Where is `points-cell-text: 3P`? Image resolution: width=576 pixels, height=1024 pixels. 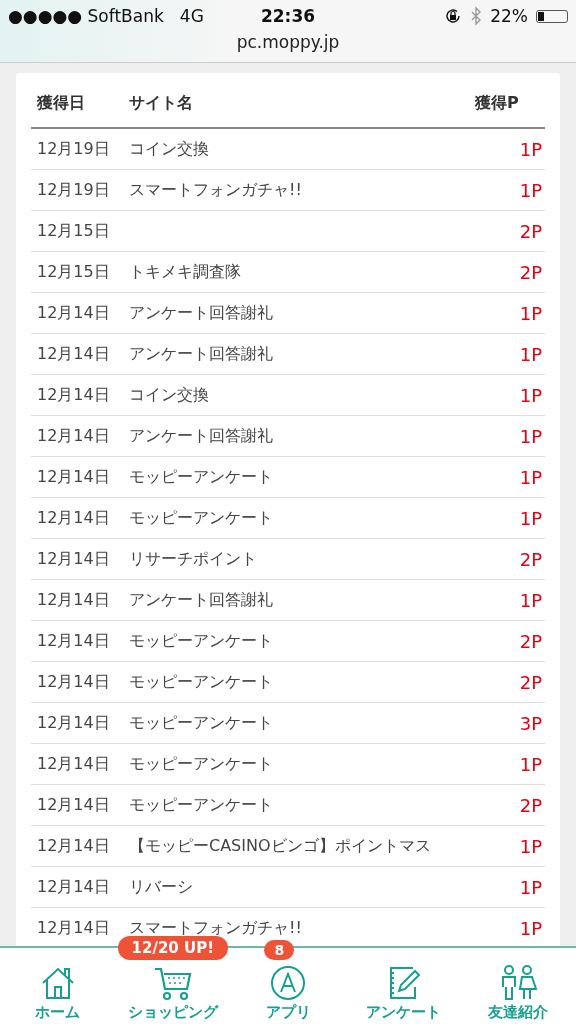 points-cell-text: 3P is located at coordinates (530, 723).